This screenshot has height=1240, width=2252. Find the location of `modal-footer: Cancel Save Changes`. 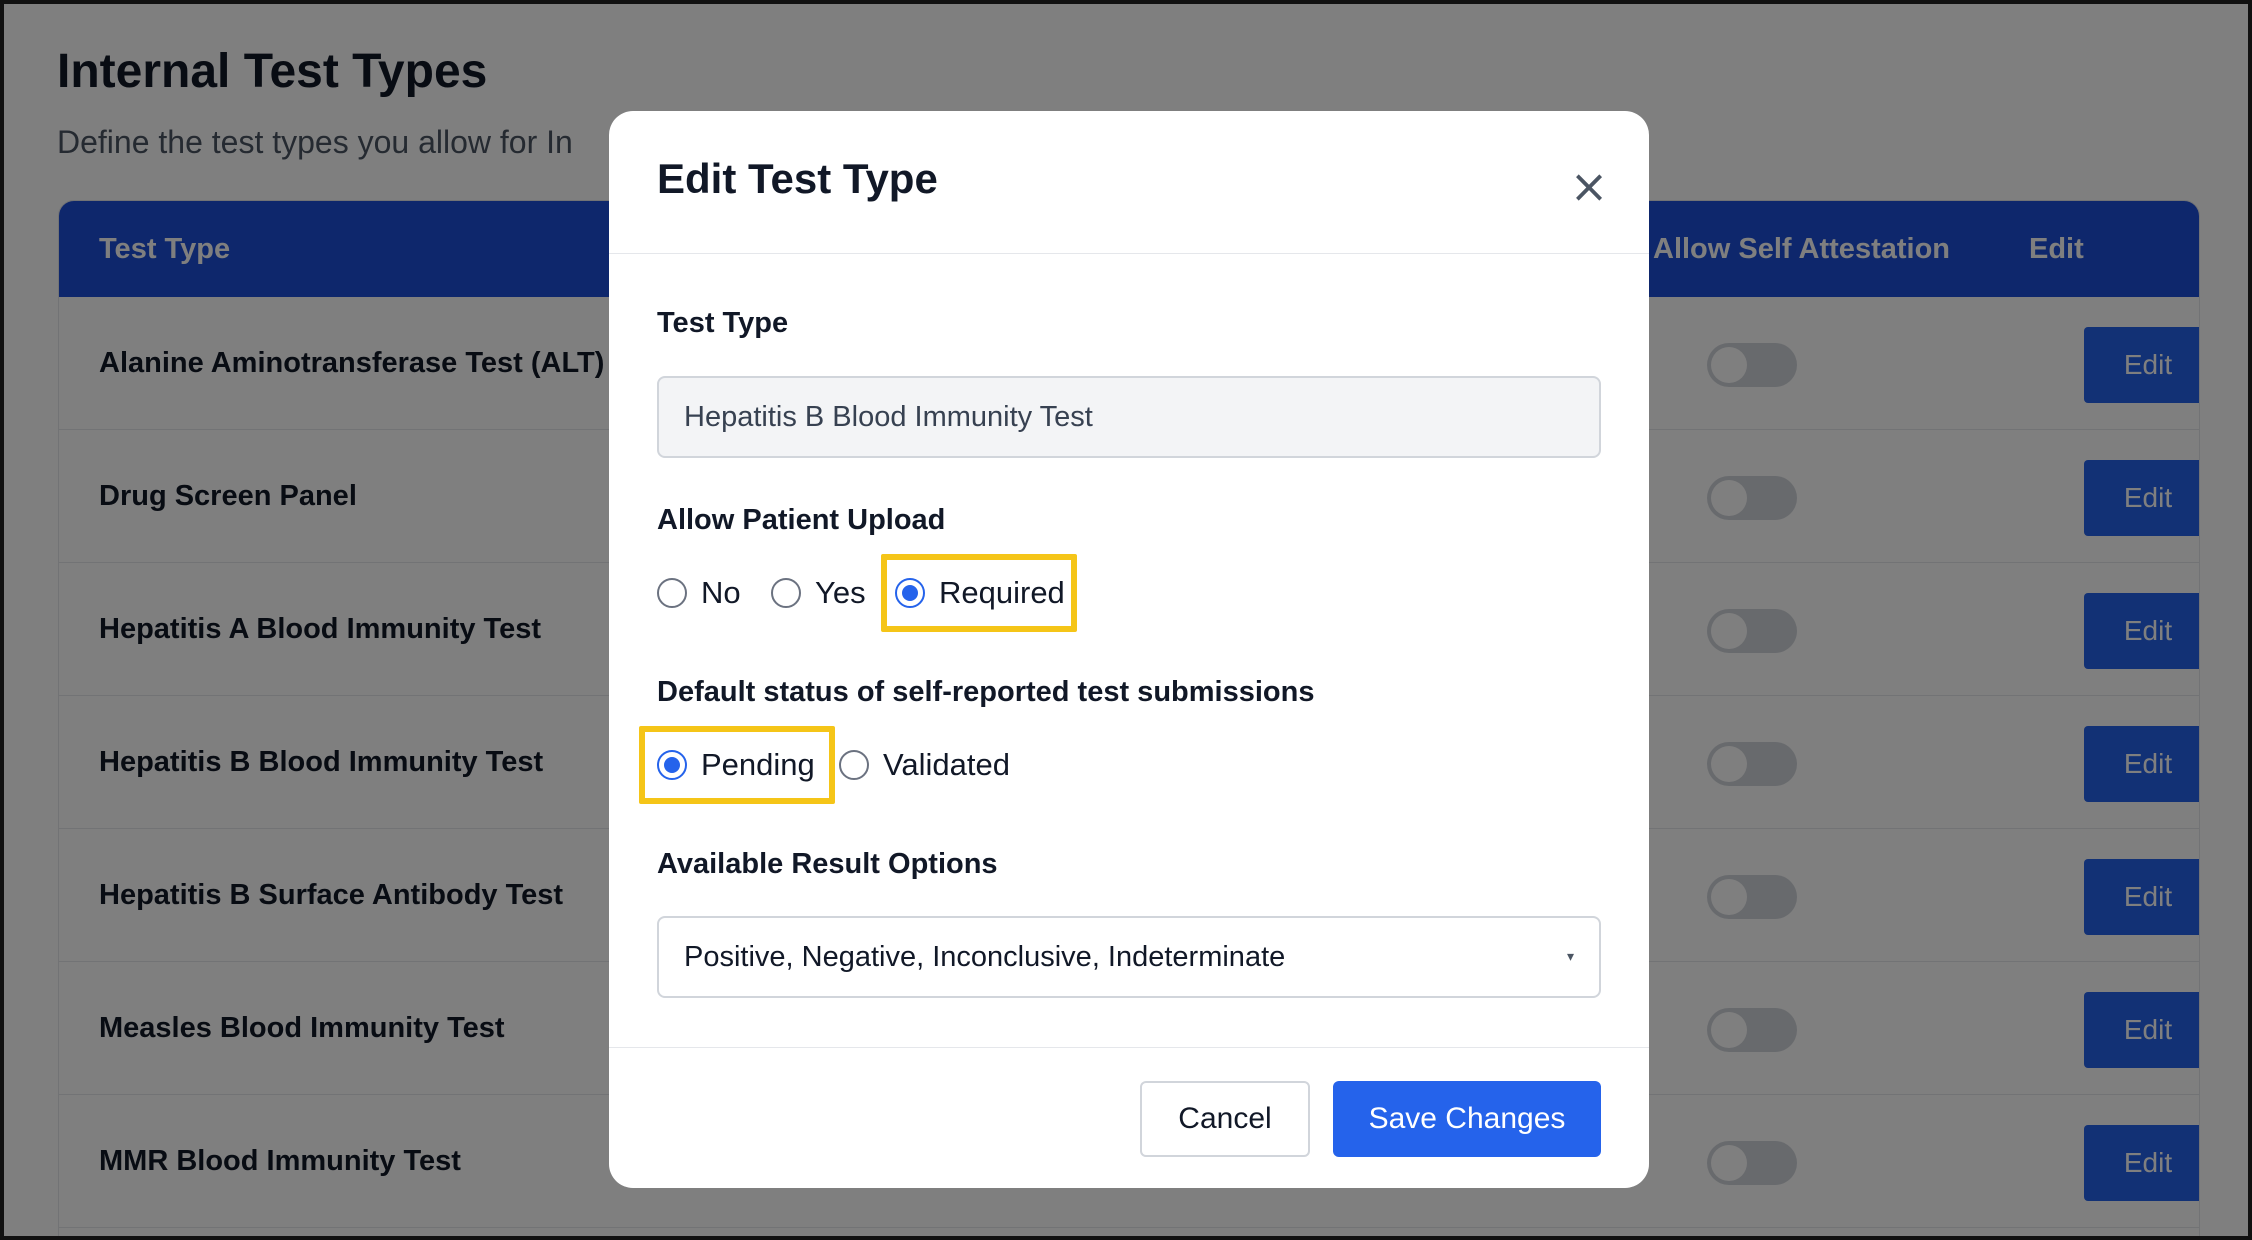

modal-footer: Cancel Save Changes is located at coordinates (1129, 1117).